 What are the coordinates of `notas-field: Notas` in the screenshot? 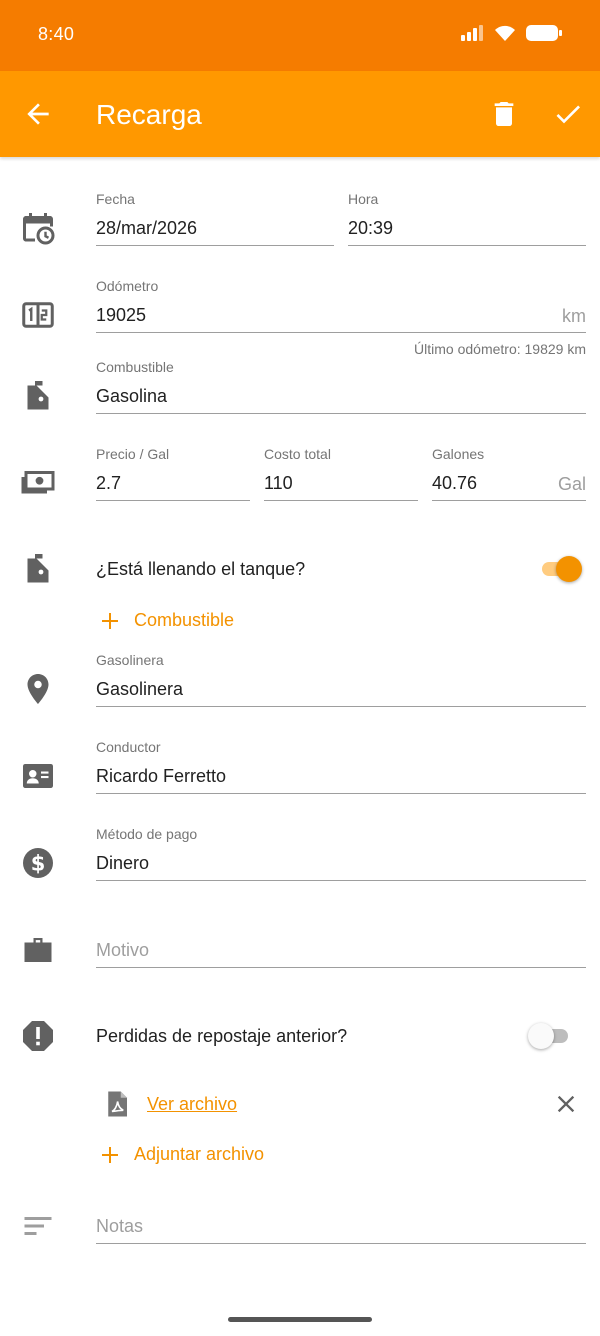 It's located at (341, 1226).